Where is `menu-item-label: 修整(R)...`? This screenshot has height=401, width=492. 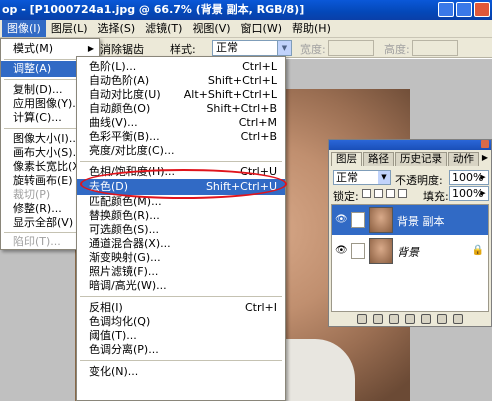
menu-item-label: 修整(R)... is located at coordinates (37, 208).